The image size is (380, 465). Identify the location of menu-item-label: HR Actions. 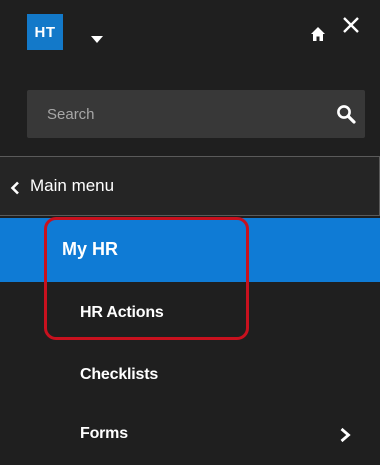
(122, 312).